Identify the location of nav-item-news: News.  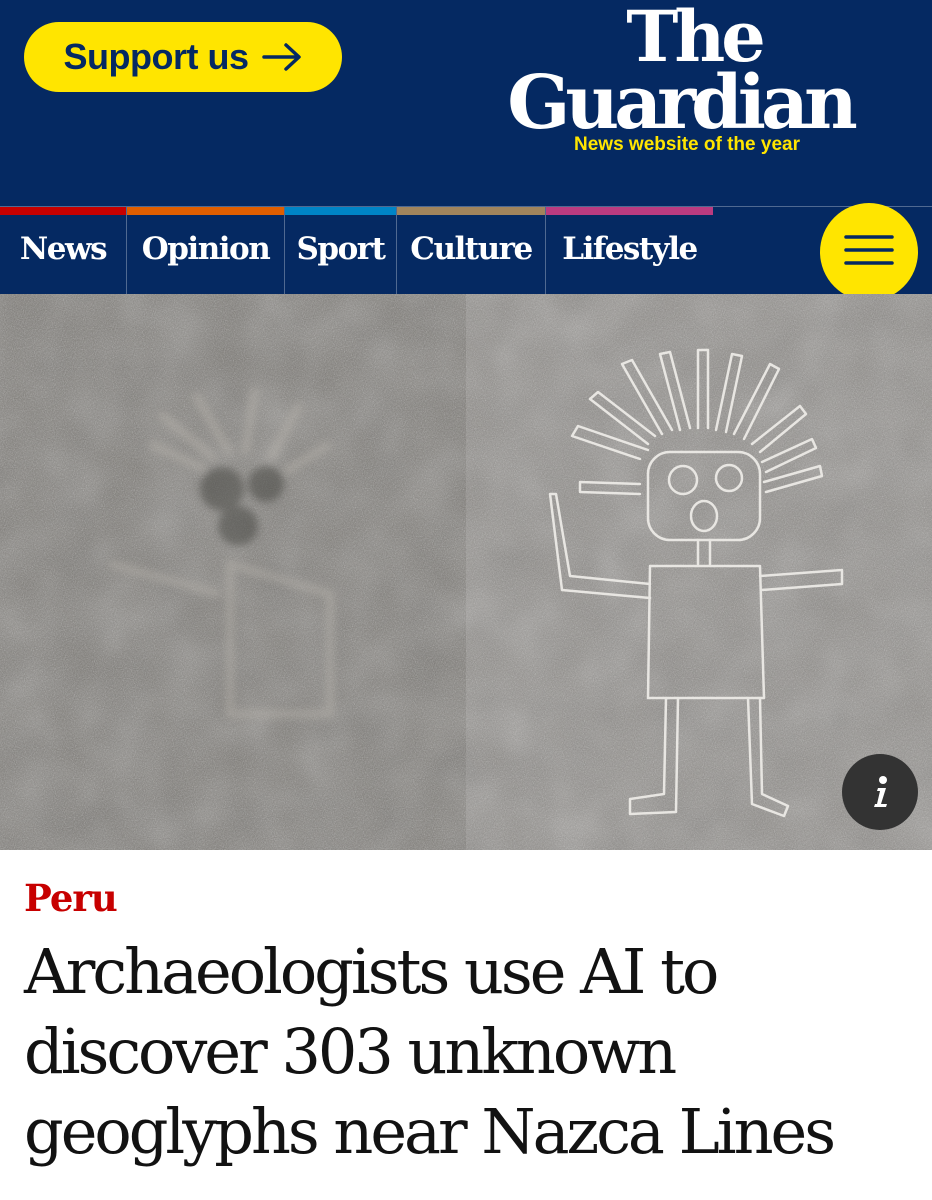
(63, 251).